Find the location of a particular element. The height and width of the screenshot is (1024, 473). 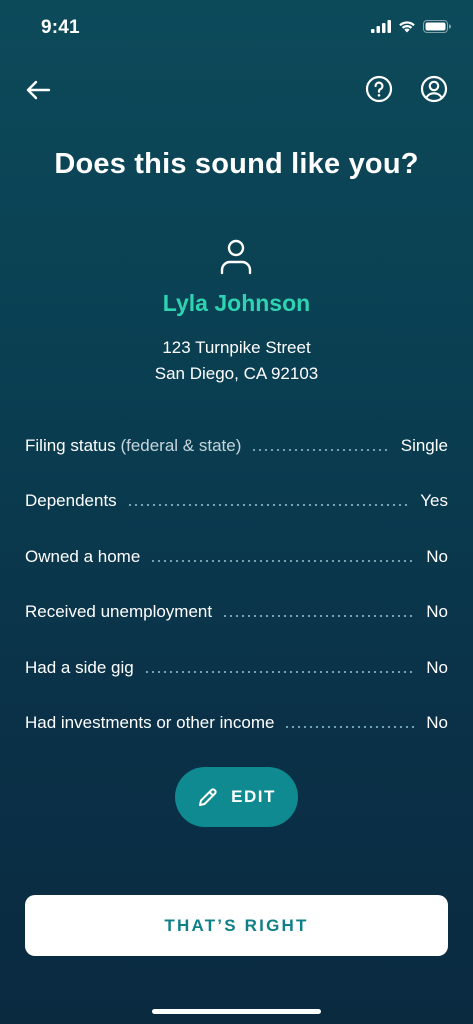

wifi-icon is located at coordinates (407, 27).